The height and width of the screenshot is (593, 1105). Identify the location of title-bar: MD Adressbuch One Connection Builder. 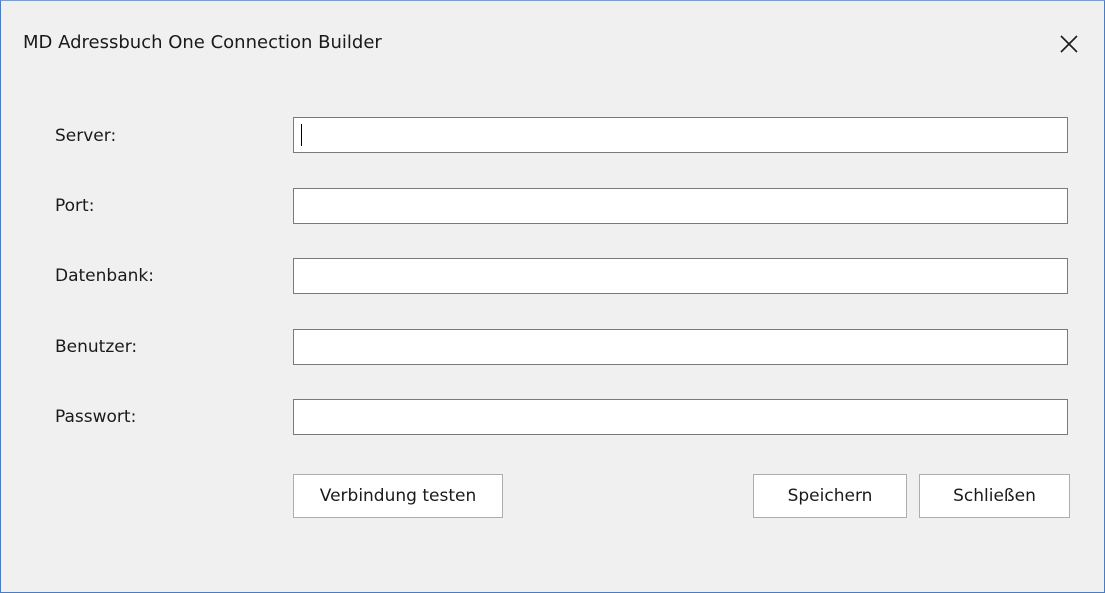
(552, 45).